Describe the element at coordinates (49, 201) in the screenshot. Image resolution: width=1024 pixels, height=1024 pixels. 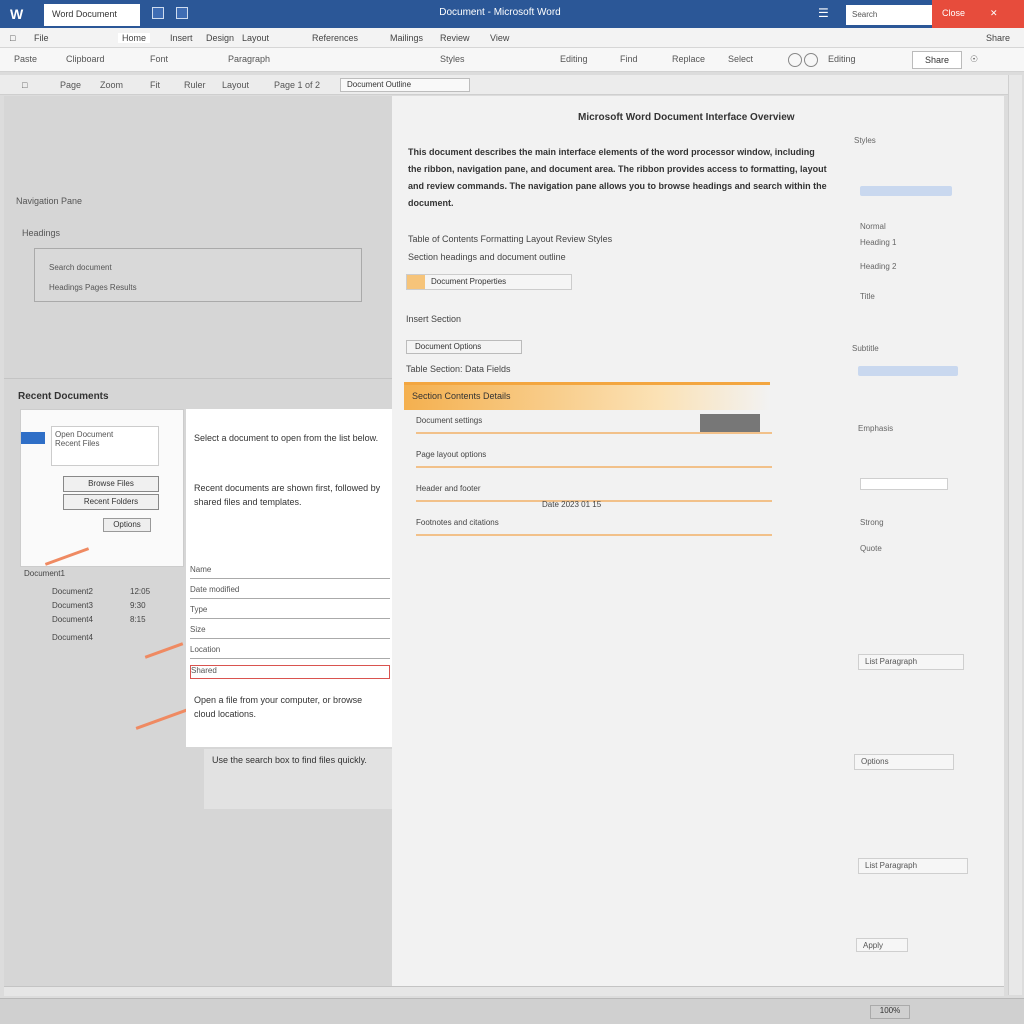
I see `navigation-pane-label: Navigation Pane` at that location.